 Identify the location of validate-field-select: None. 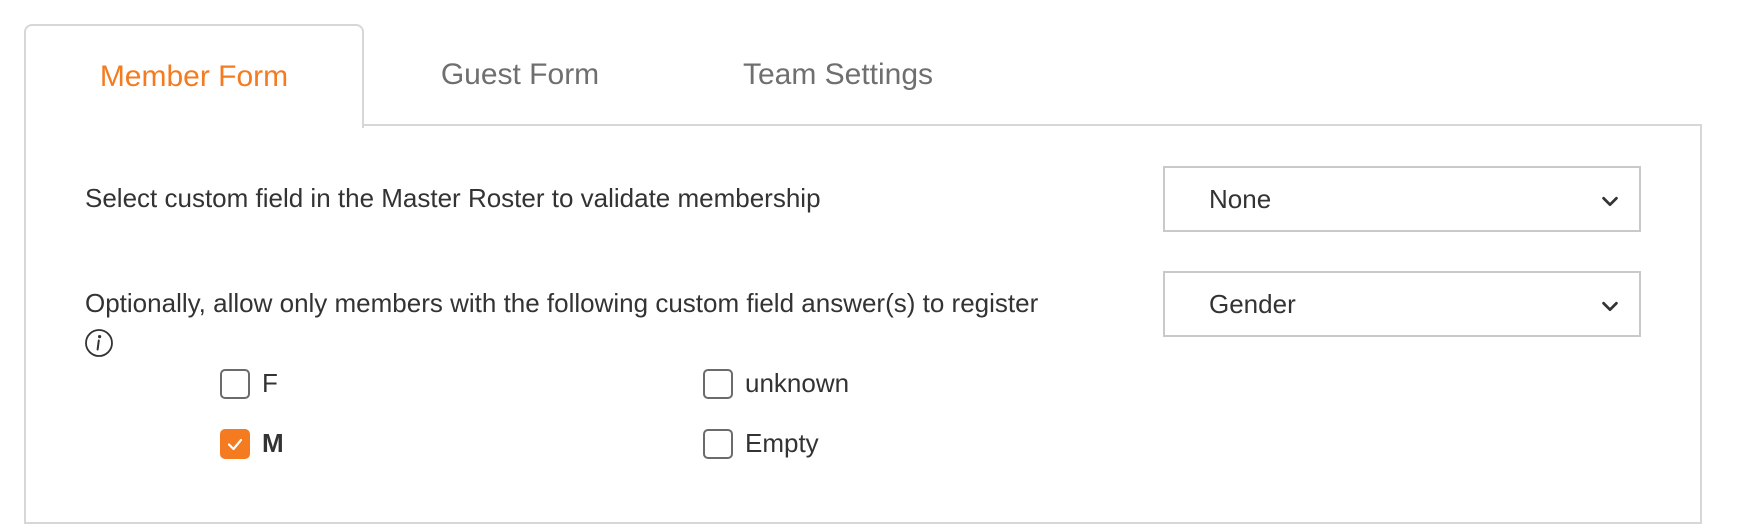
(1402, 199).